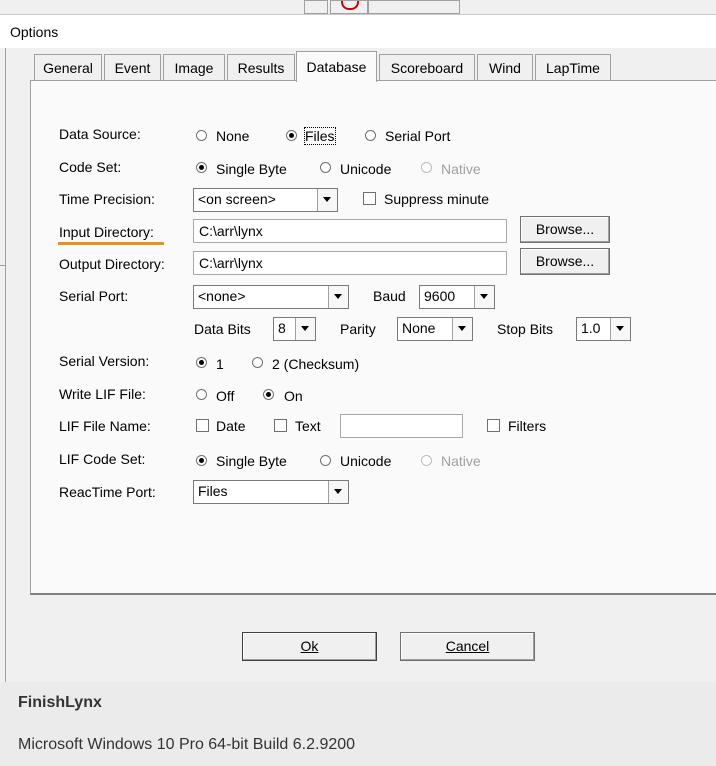 This screenshot has width=716, height=766. What do you see at coordinates (111, 243) in the screenshot?
I see `highlight-underline` at bounding box center [111, 243].